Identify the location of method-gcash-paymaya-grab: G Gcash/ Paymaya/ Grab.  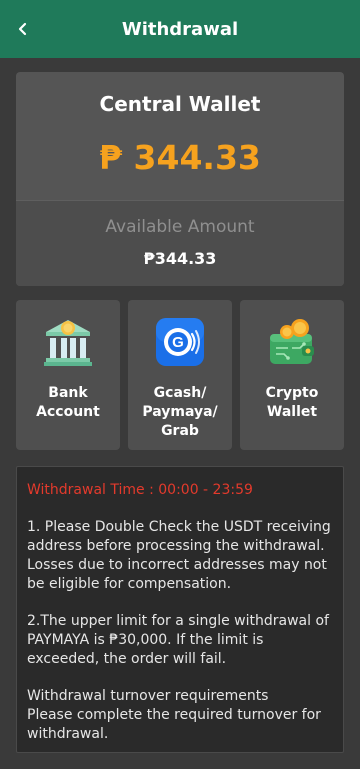
(180, 375).